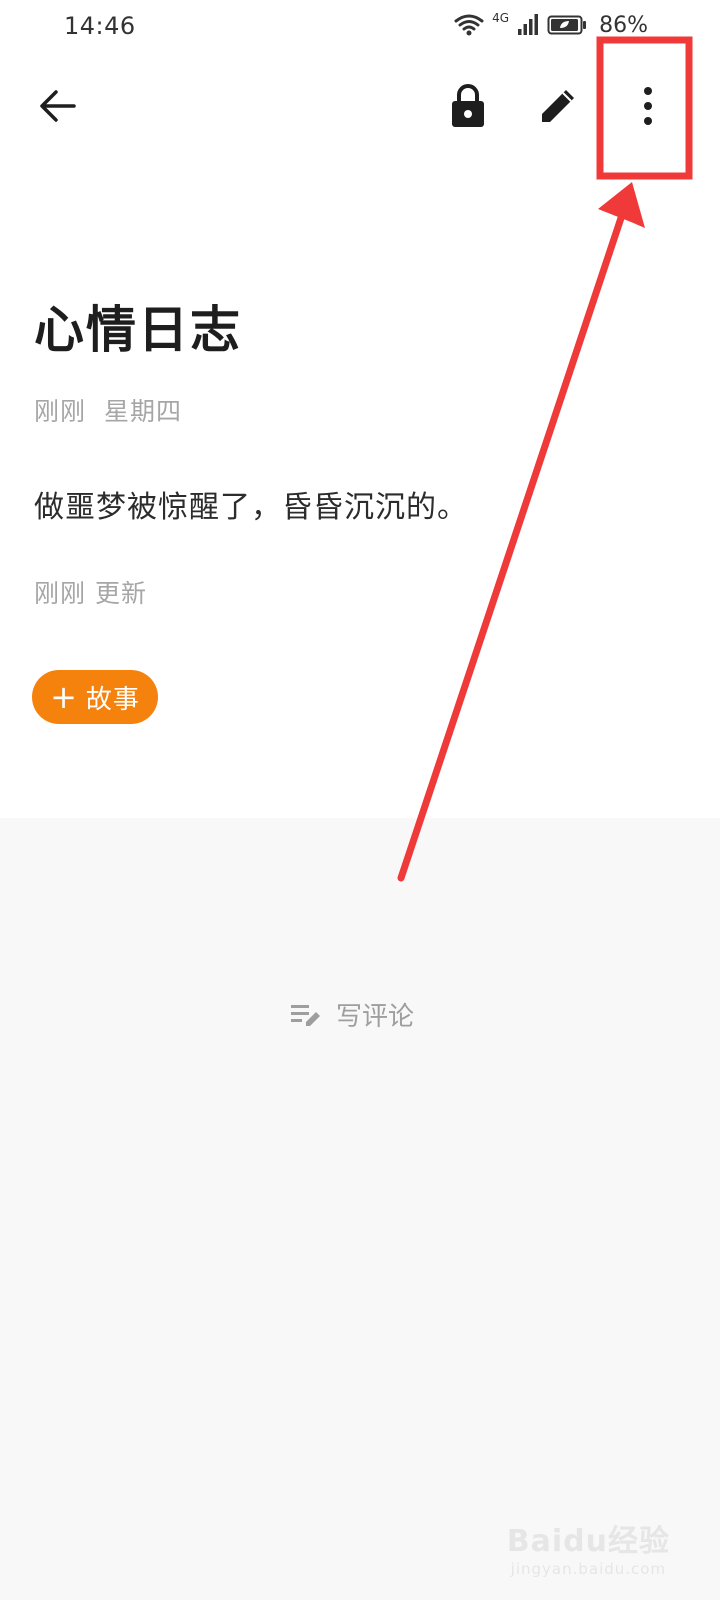  I want to click on write-comment-icon, so click(305, 1015).